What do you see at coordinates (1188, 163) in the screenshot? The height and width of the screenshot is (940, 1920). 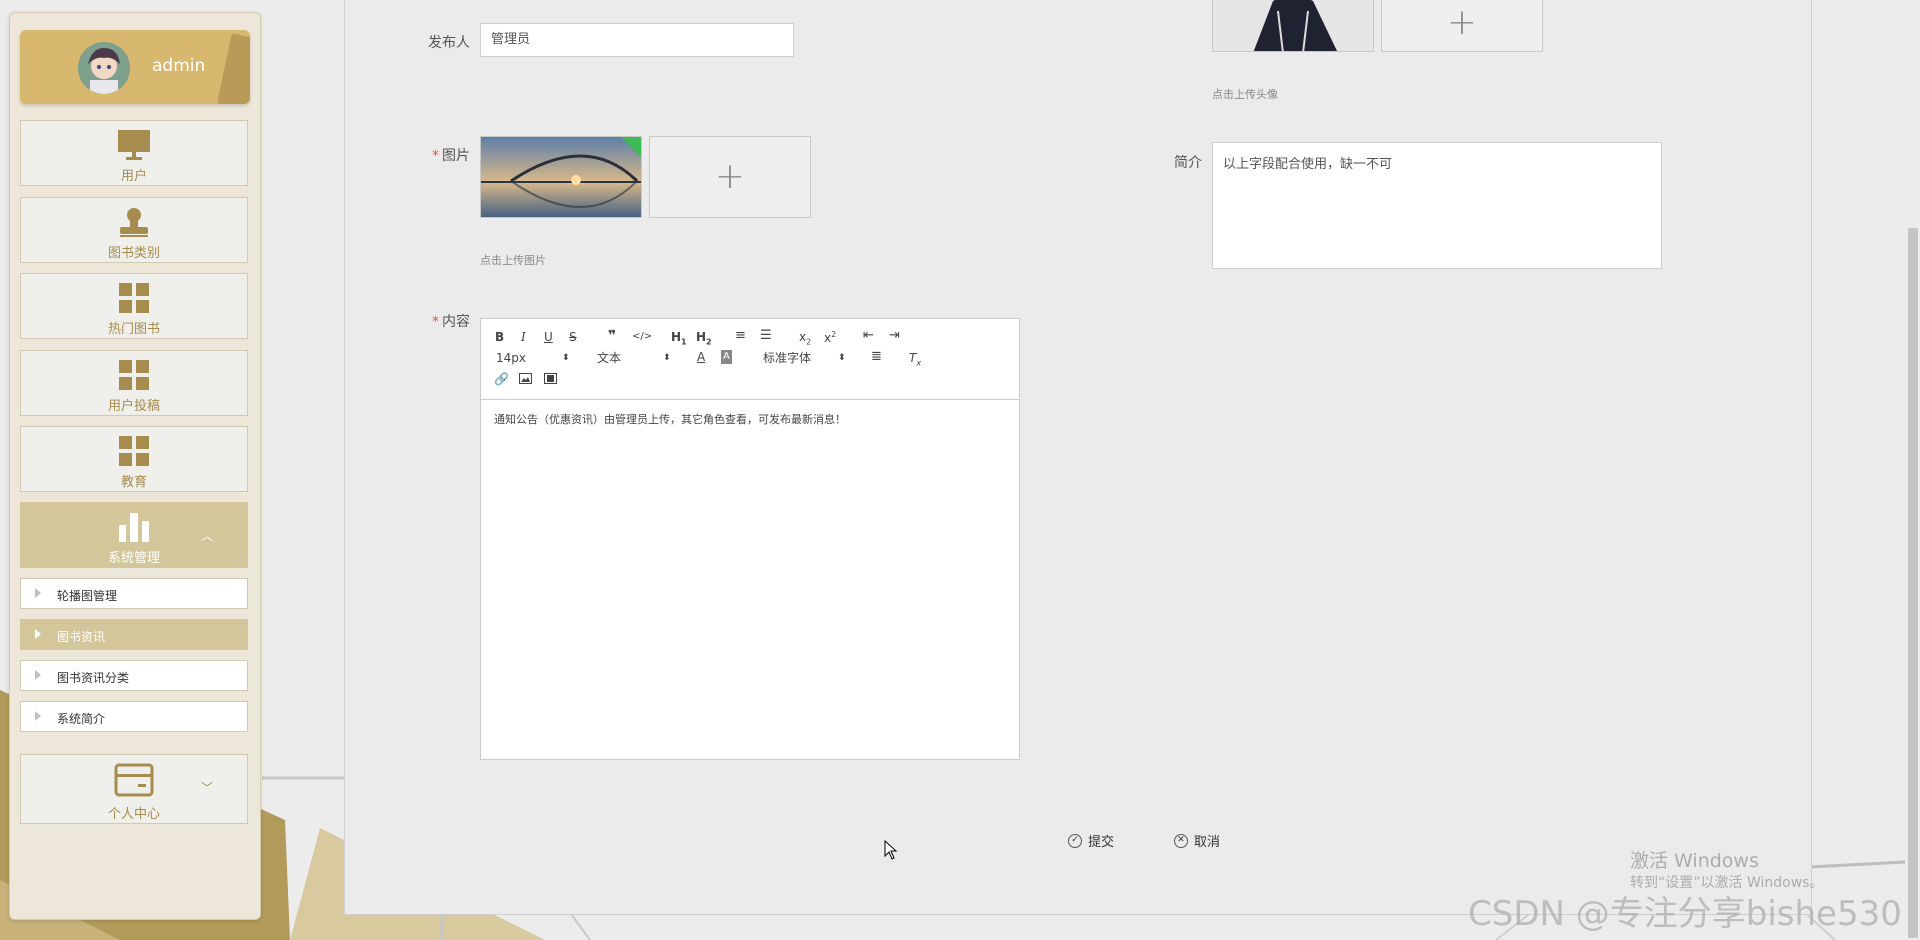 I see `intro-label: 简介` at bounding box center [1188, 163].